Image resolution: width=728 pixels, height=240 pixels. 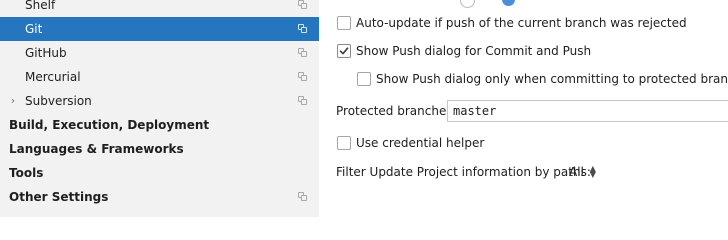 What do you see at coordinates (109, 125) in the screenshot?
I see `sidebar-item-label: Build, Execution, Deployment` at bounding box center [109, 125].